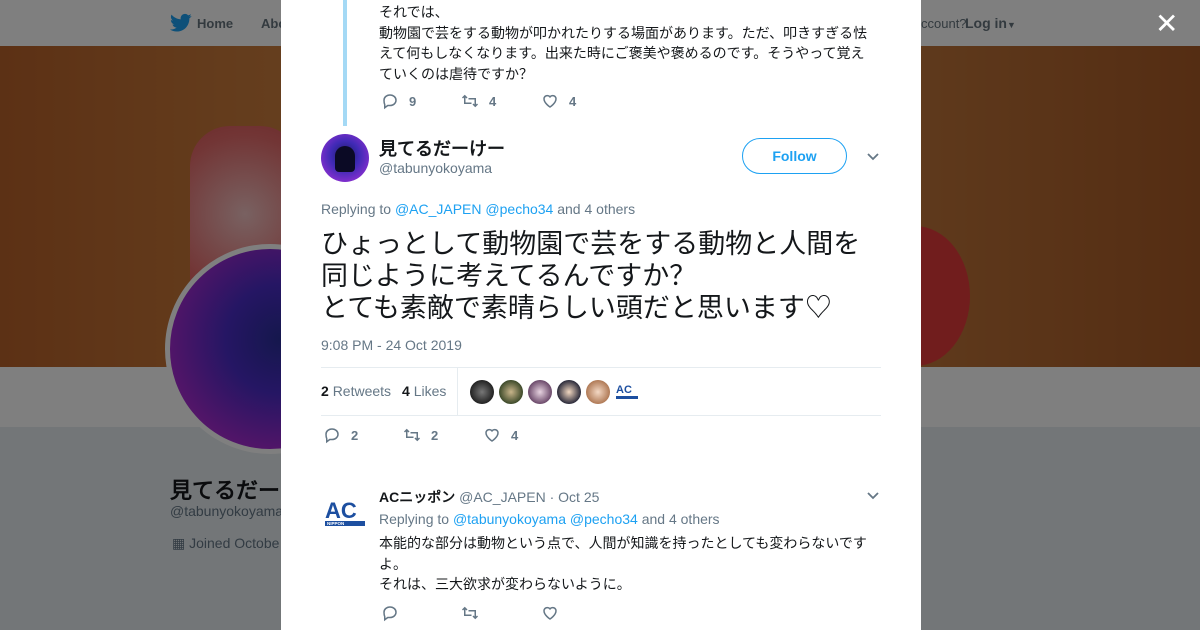 Image resolution: width=1200 pixels, height=630 pixels. Describe the element at coordinates (417, 497) in the screenshot. I see `reply-author-name: ACニッポン` at that location.